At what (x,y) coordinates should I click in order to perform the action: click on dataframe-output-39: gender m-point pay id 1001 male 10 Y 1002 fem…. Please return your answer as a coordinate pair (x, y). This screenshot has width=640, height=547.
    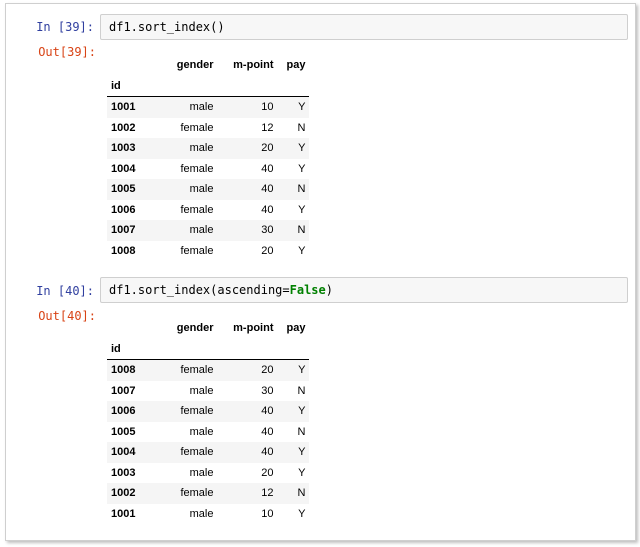
    Looking at the image, I should click on (208, 158).